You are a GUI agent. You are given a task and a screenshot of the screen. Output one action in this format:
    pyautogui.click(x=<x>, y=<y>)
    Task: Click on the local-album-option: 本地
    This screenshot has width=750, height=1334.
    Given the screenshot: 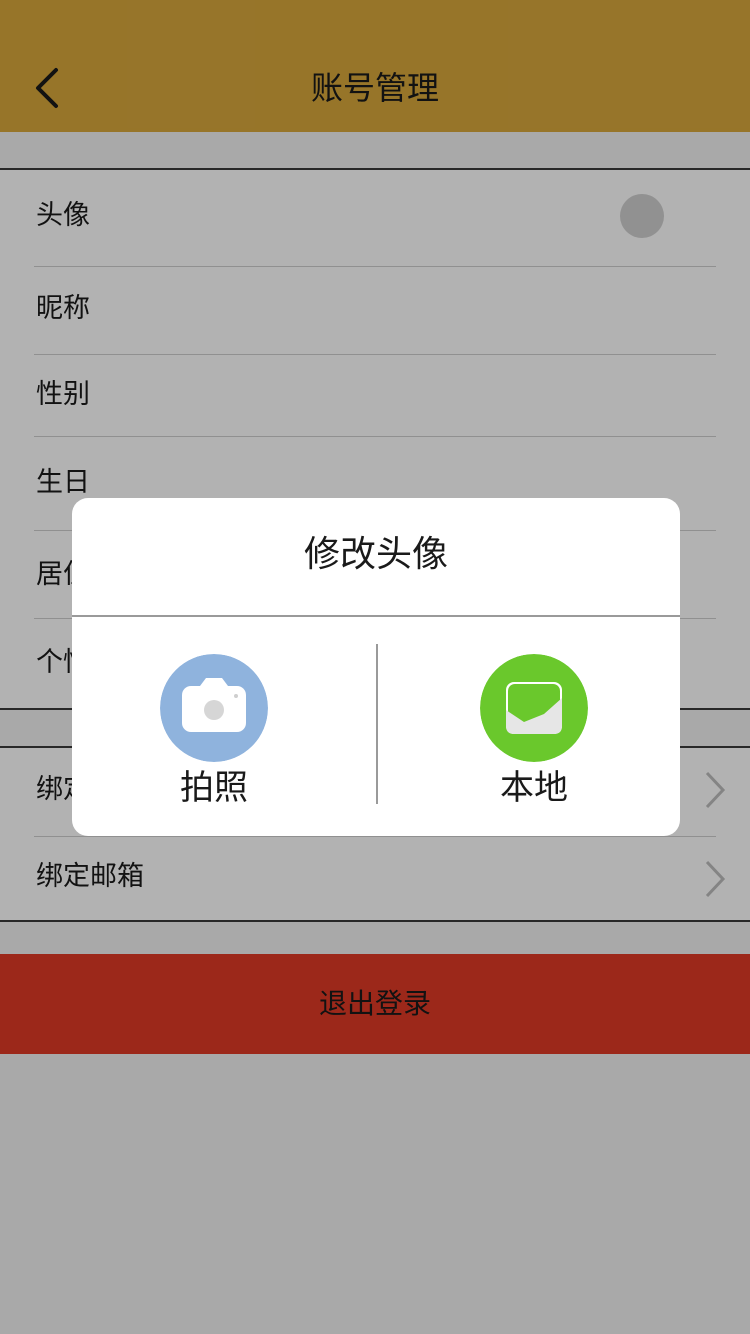 What is the action you would take?
    pyautogui.click(x=534, y=733)
    